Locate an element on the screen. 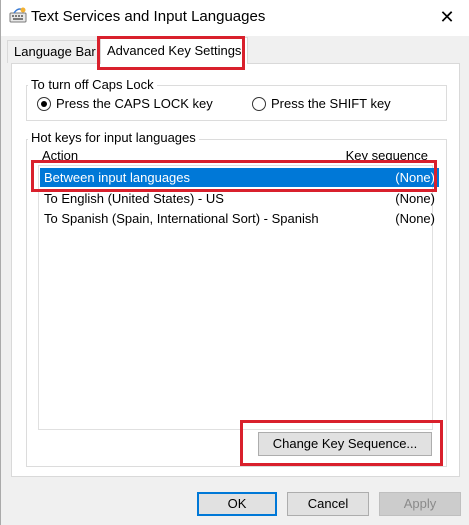 Image resolution: width=469 pixels, height=525 pixels. row-action: Between input languages is located at coordinates (117, 177).